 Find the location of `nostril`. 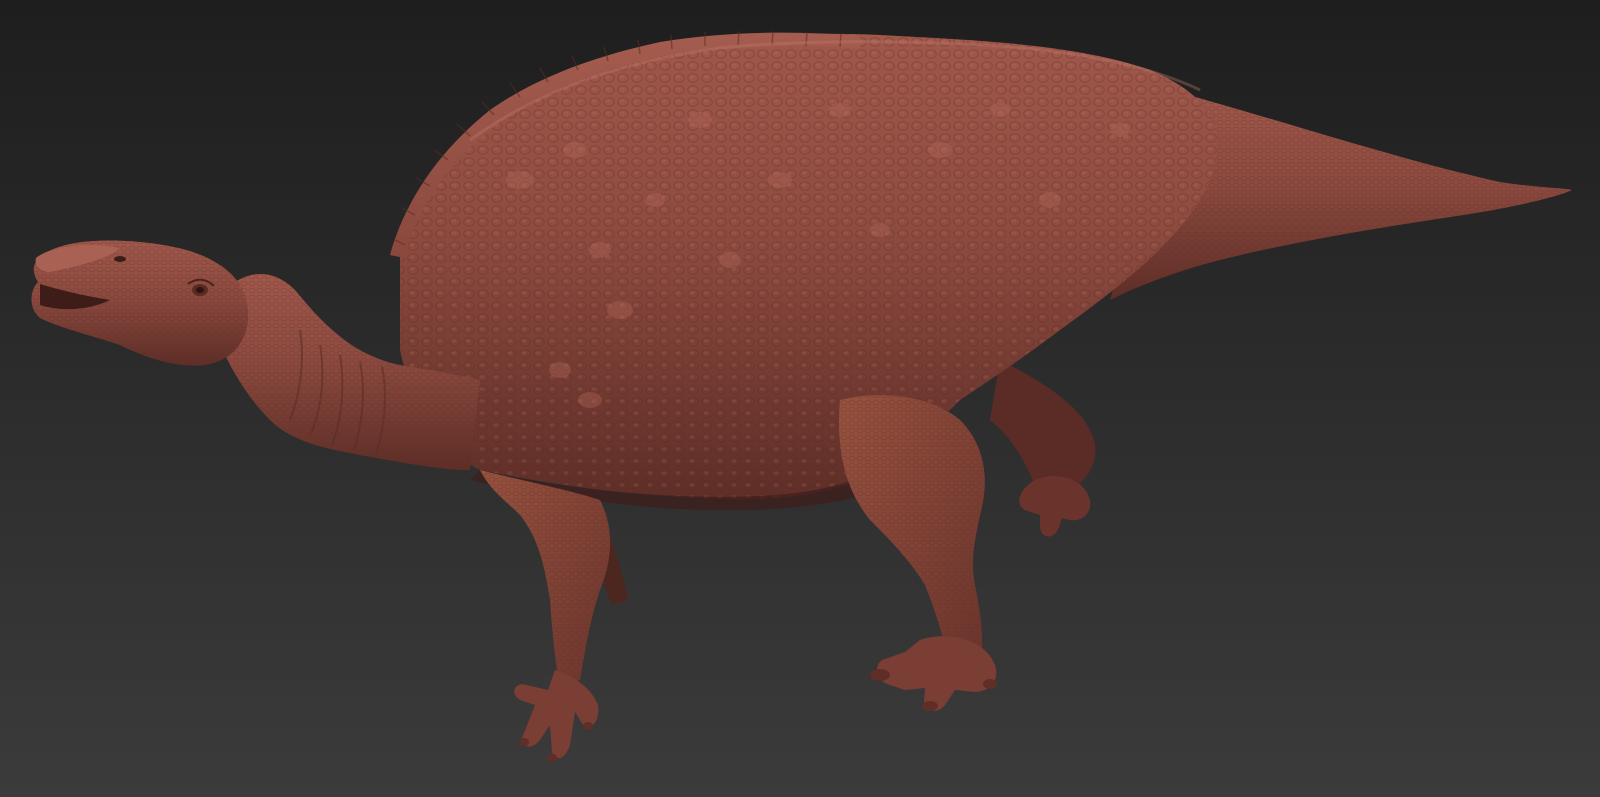

nostril is located at coordinates (120, 259).